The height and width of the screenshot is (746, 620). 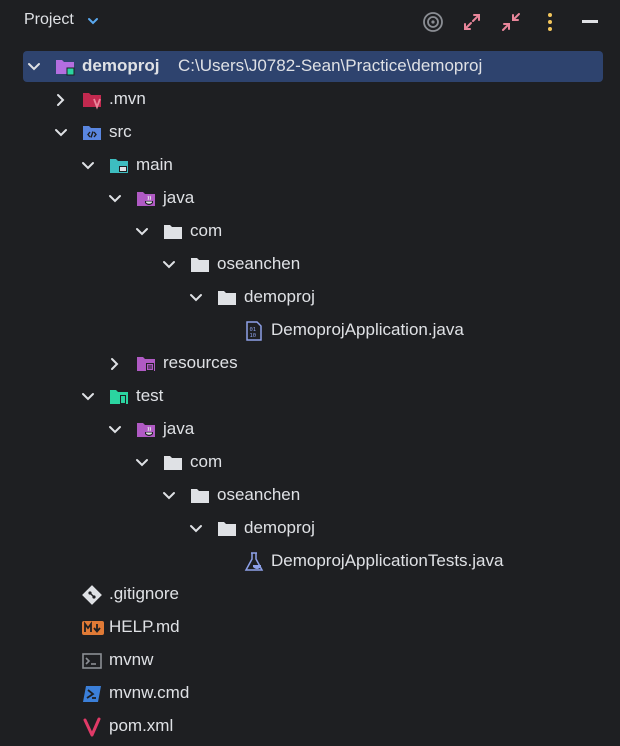 I want to click on tree-item-label: pom.xml, so click(x=141, y=725).